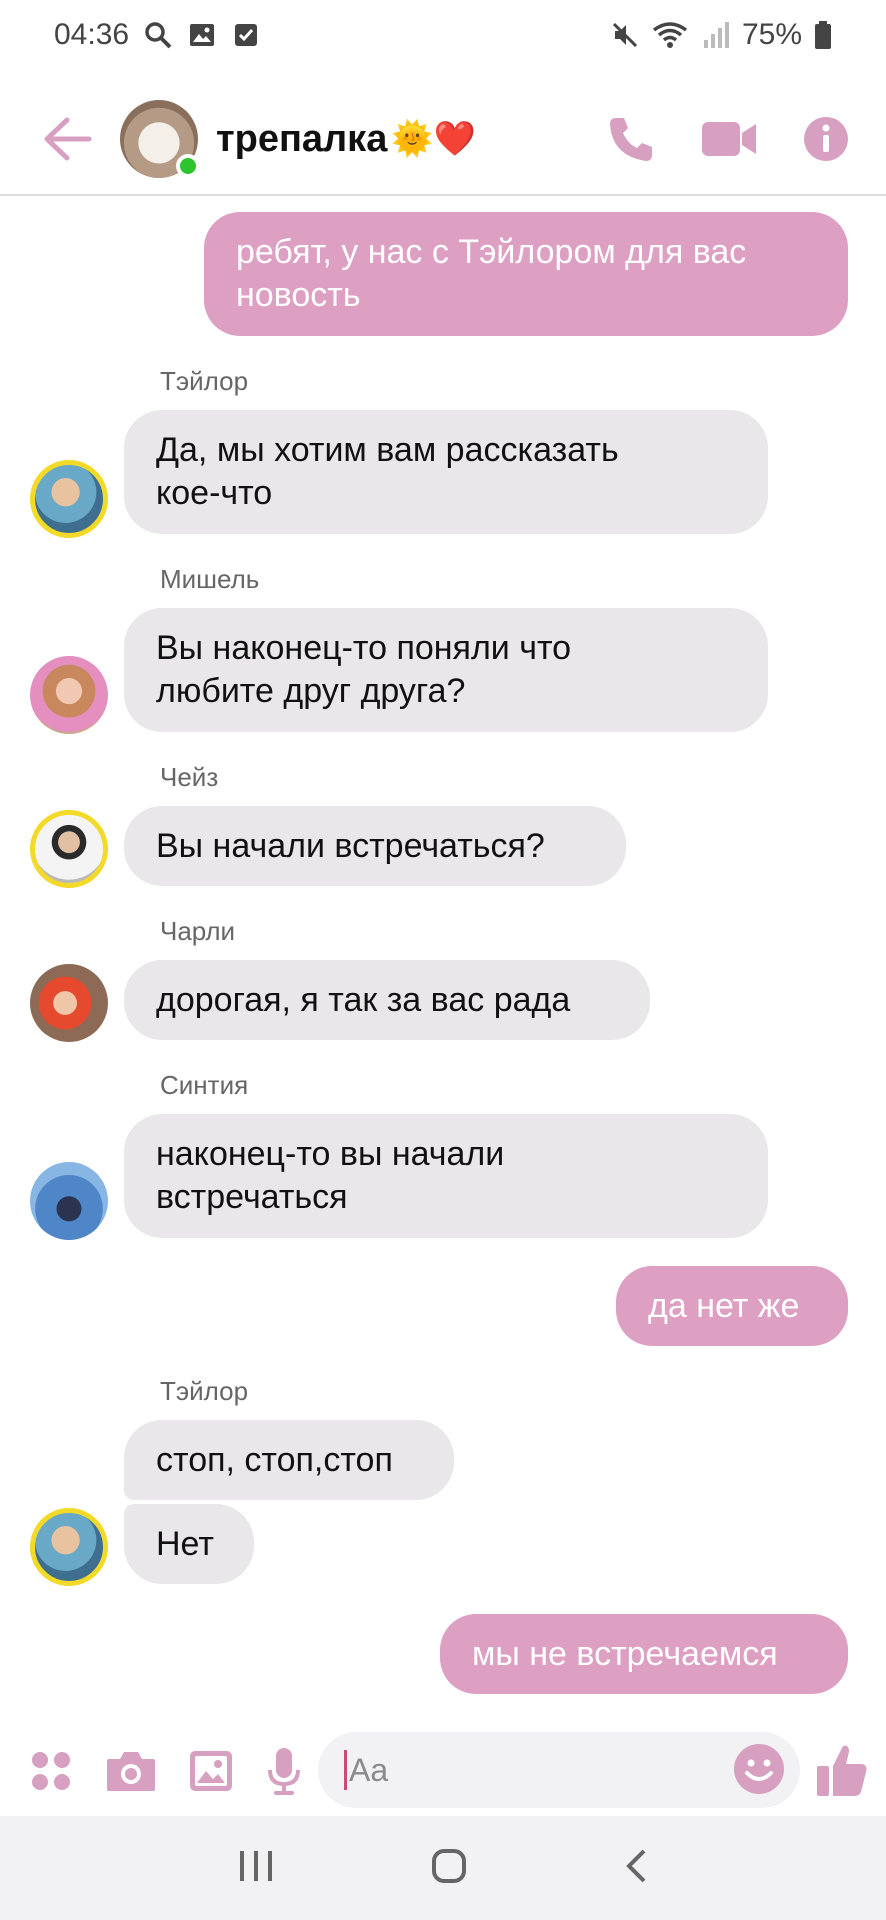  I want to click on group-avatar, so click(160, 139).